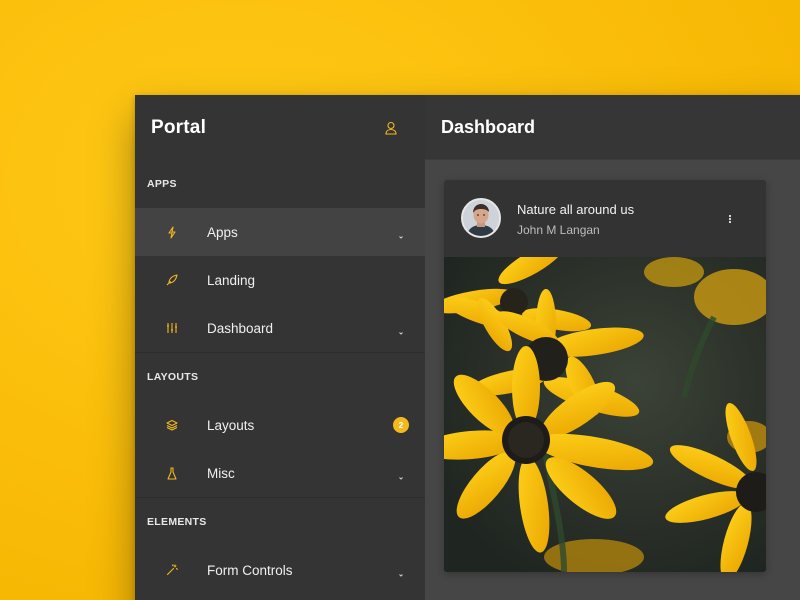 The width and height of the screenshot is (800, 600). I want to click on sidebar-item-label: Layouts, so click(231, 425).